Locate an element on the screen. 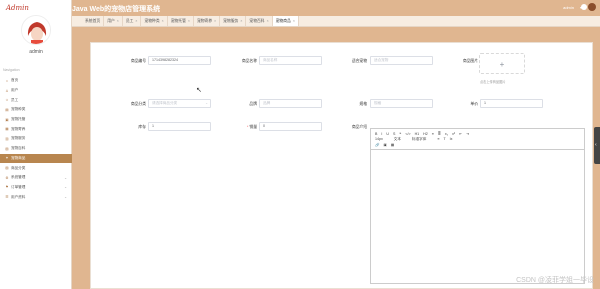 The height and width of the screenshot is (289, 600). sidebar-item-1: ♙ 用户 is located at coordinates (36, 91).